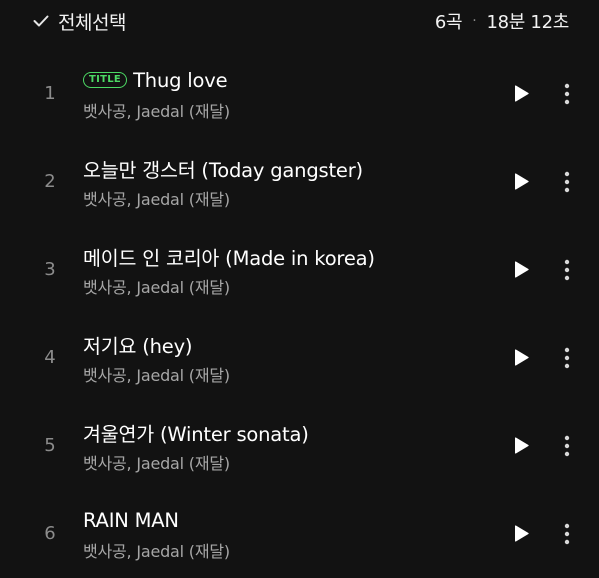 This screenshot has width=599, height=578. I want to click on track-number: 1, so click(50, 93).